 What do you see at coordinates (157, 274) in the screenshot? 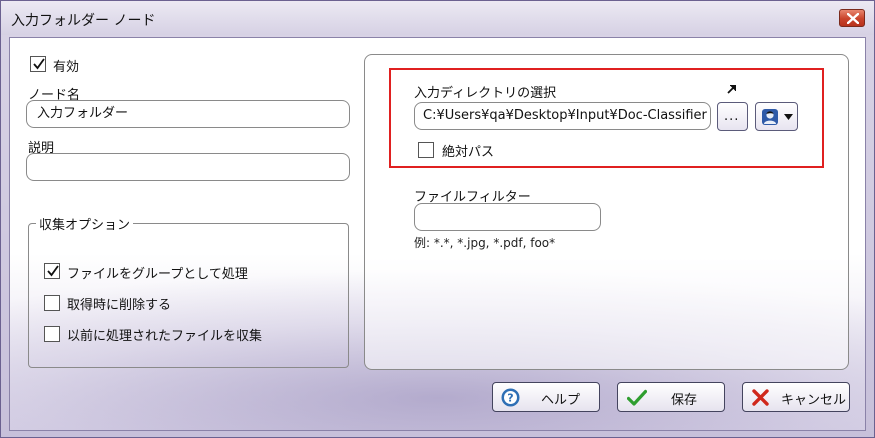
I see `group-files-label: ファイルをグループとして処理` at bounding box center [157, 274].